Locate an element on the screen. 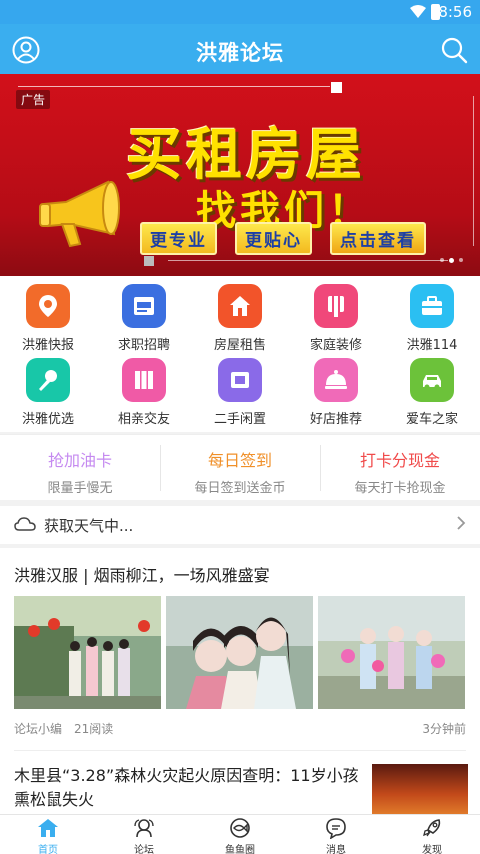 The height and width of the screenshot is (854, 480). grid-item-news: 洪雅快报 is located at coordinates (48, 318).